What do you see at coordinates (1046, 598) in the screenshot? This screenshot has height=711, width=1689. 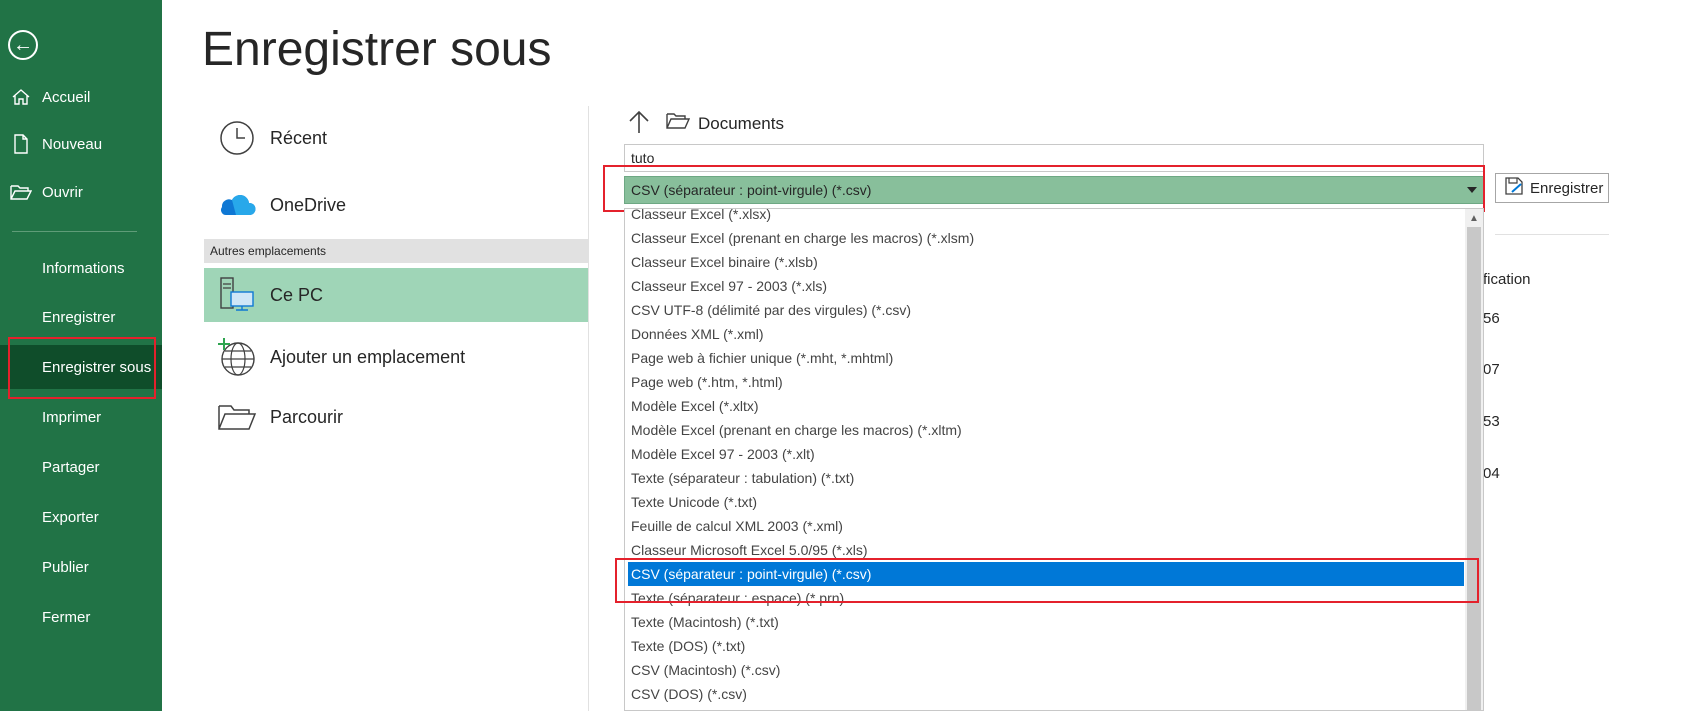 I see `file-type-option: Texte (séparateur : espace) (*.prn)` at bounding box center [1046, 598].